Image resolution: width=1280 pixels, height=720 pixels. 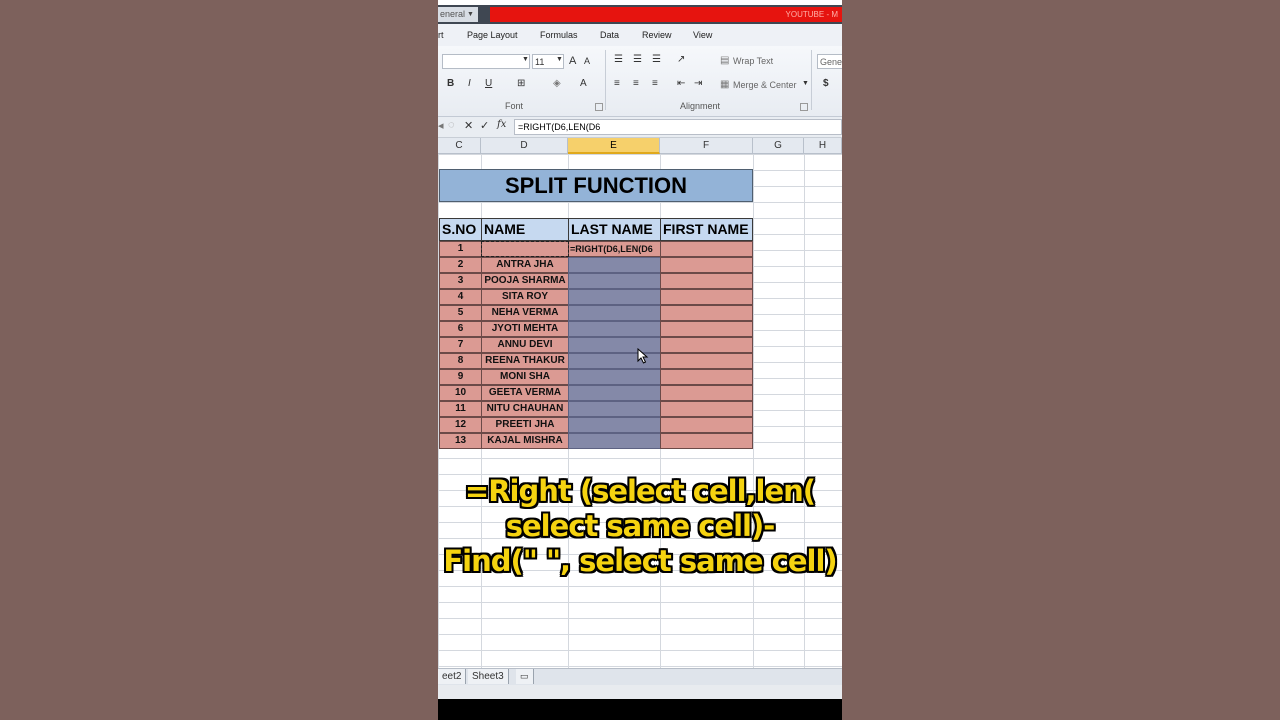 What do you see at coordinates (572, 61) in the screenshot?
I see `grow-font-icon: A` at bounding box center [572, 61].